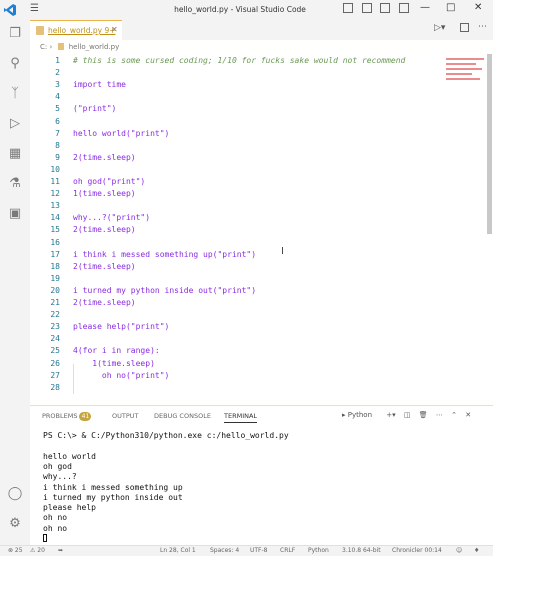  What do you see at coordinates (489, 144) in the screenshot?
I see `editor-scrollbar` at bounding box center [489, 144].